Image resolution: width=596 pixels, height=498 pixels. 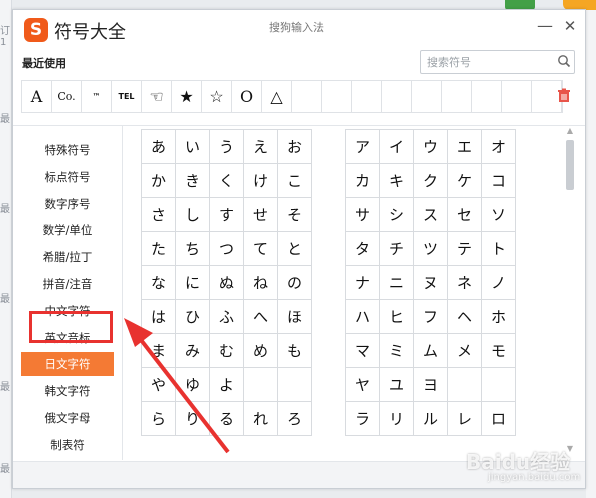 What do you see at coordinates (295, 249) in the screenshot?
I see `symbol-cell: と` at bounding box center [295, 249].